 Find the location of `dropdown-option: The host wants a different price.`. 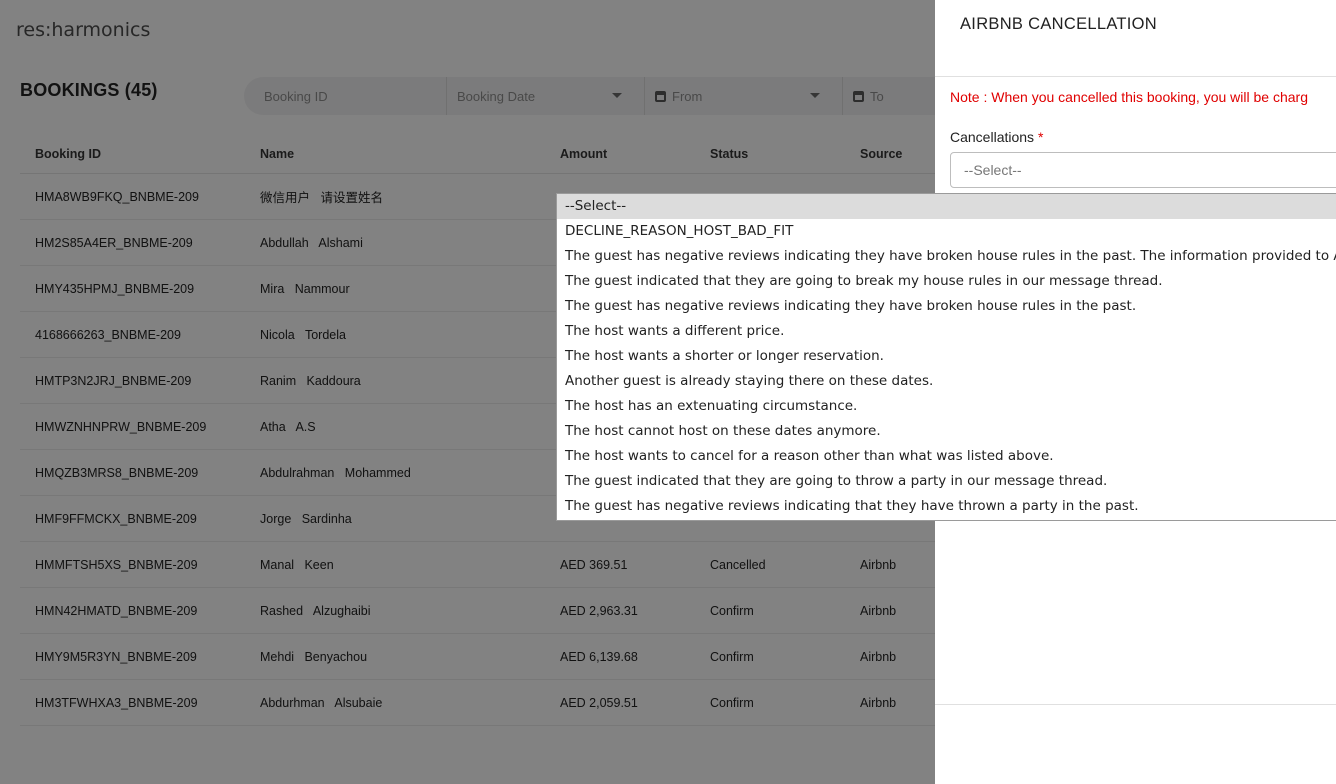

dropdown-option: The host wants a different price. is located at coordinates (946, 331).